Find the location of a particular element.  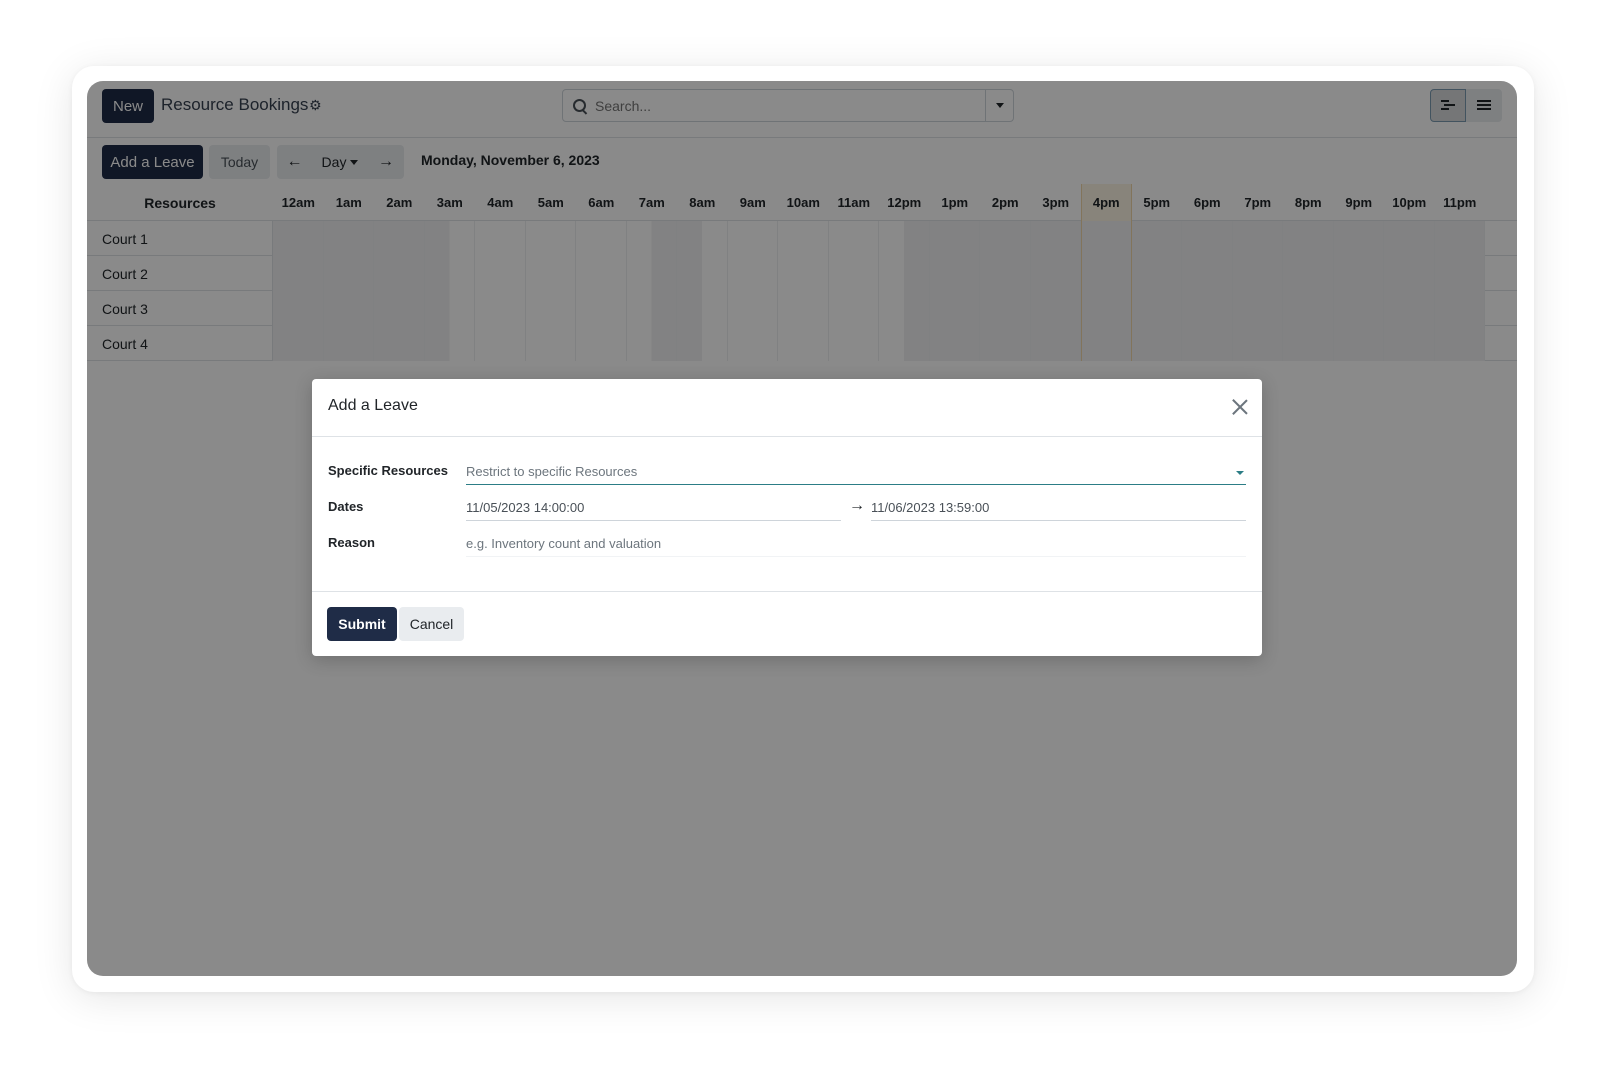

reason-placeholder: e.g. Inventory count and valuation is located at coordinates (564, 543).